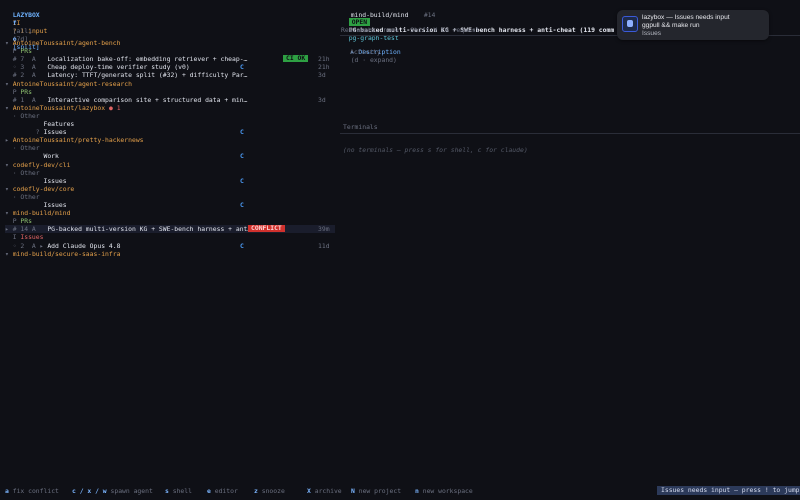 The image size is (800, 500). I want to click on tree-row: ▾ AntoineToussaint/agent-research, so click(170, 84).